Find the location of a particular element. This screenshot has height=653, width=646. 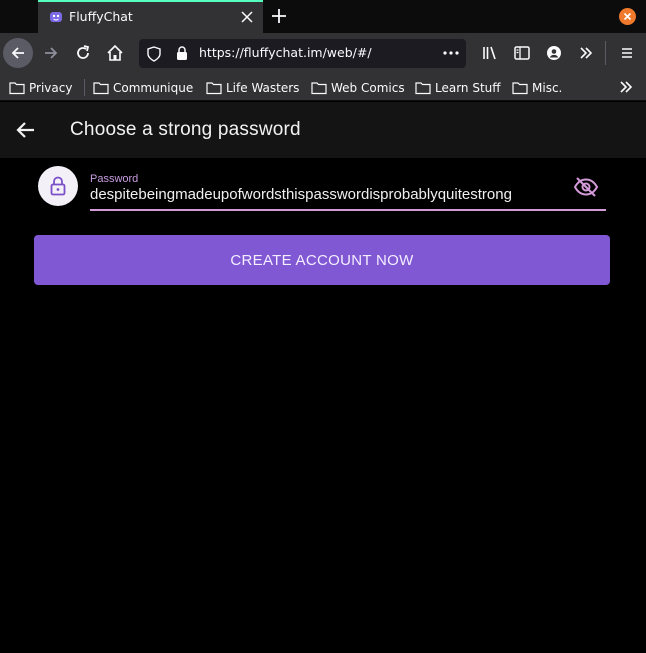

arrow-back-icon is located at coordinates (26, 130).